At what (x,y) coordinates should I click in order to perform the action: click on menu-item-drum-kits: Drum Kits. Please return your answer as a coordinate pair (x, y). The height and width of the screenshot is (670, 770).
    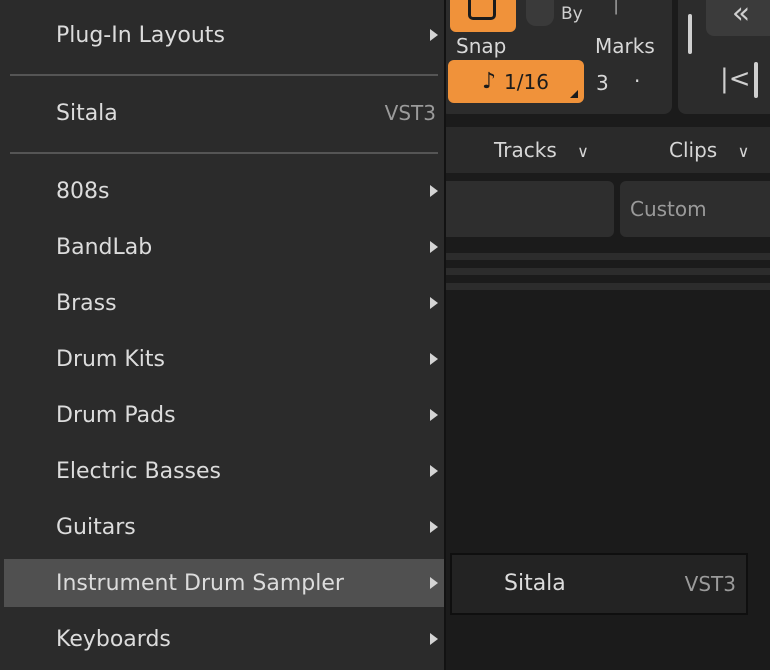
    Looking at the image, I should click on (224, 359).